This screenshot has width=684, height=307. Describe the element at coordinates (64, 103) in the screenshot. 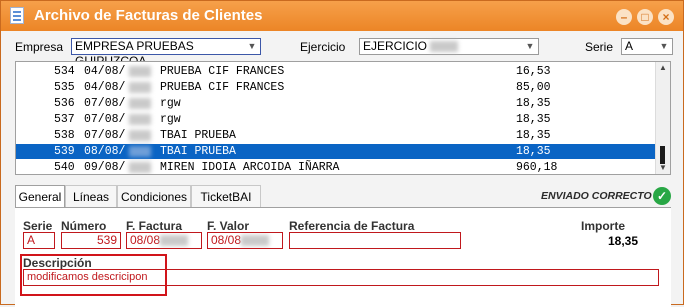

I see `invoice-number: 536` at that location.